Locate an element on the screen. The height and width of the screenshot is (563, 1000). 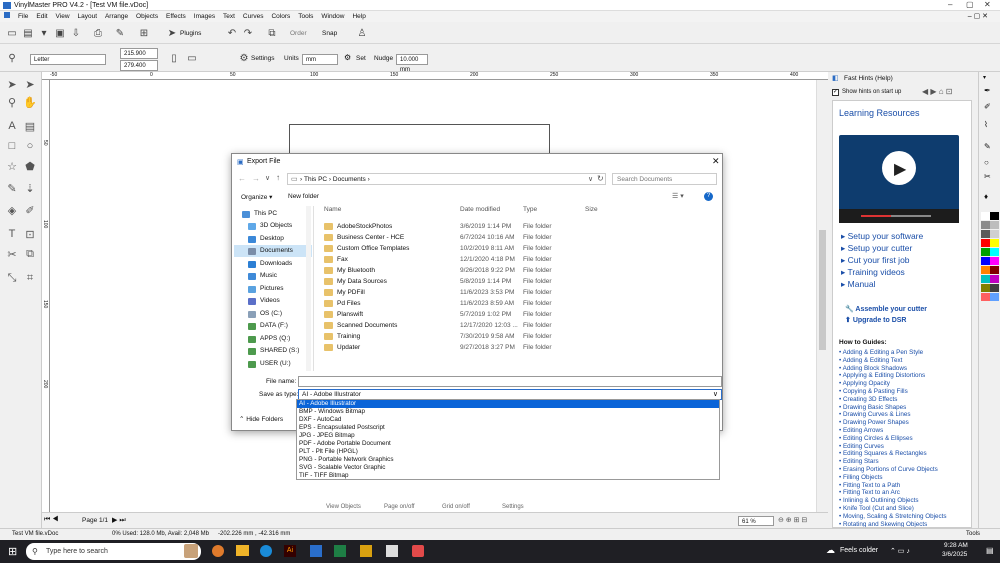
guide-link: • Rotating and Skewing Objects is located at coordinates (905, 524).